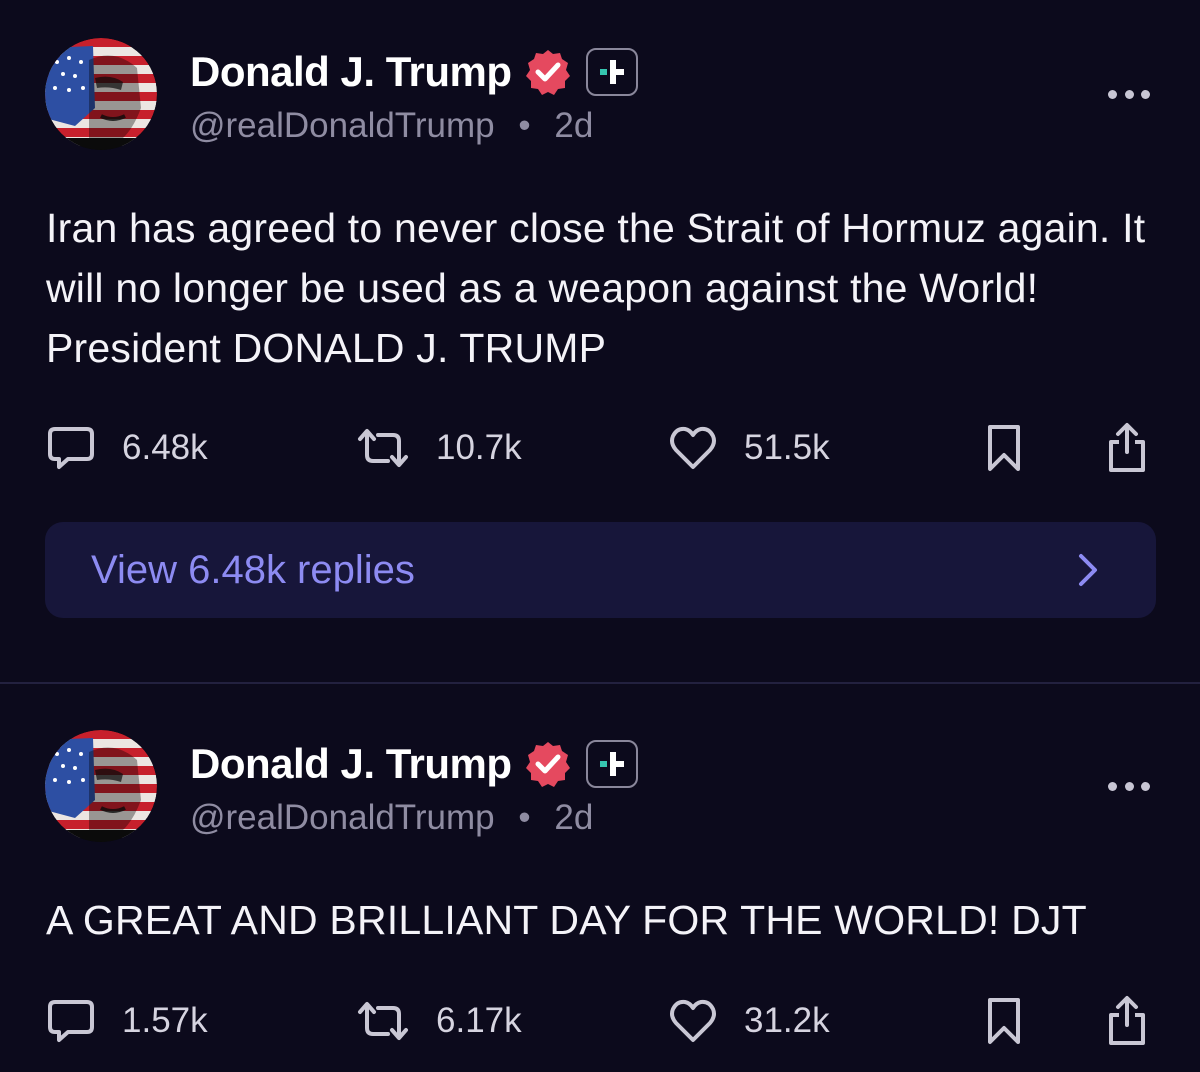  I want to click on like-button: 51.5k, so click(749, 448).